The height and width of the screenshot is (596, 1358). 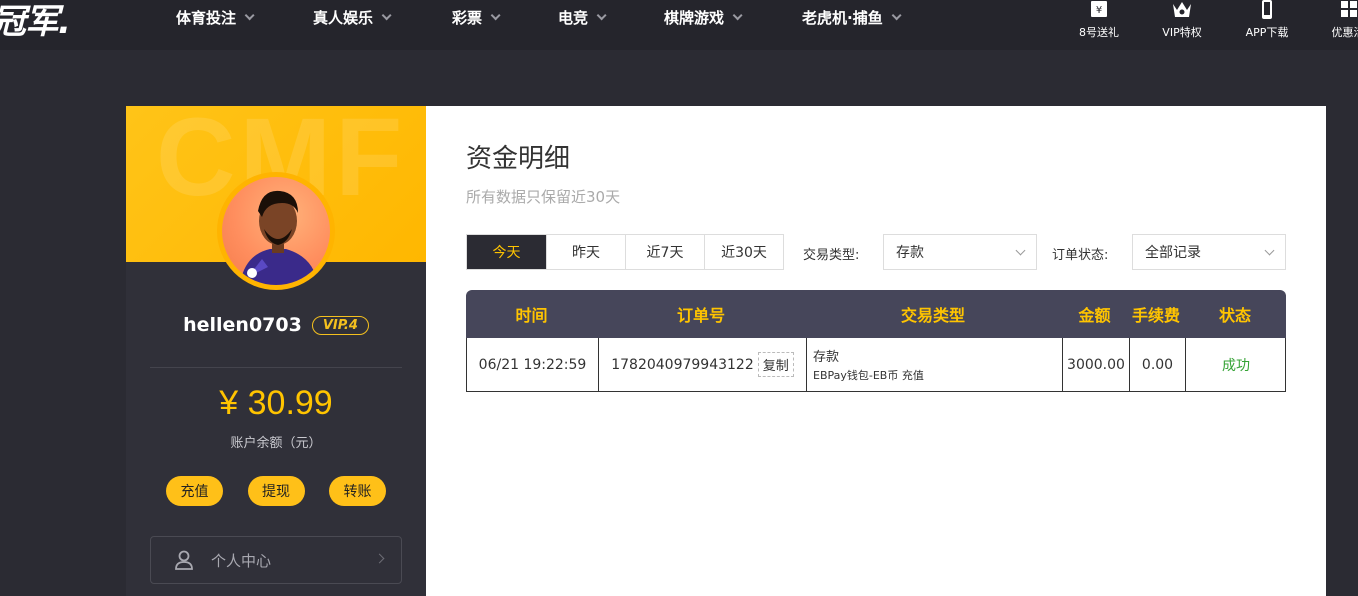 What do you see at coordinates (932, 315) in the screenshot?
I see `column-header-type: 交易类型` at bounding box center [932, 315].